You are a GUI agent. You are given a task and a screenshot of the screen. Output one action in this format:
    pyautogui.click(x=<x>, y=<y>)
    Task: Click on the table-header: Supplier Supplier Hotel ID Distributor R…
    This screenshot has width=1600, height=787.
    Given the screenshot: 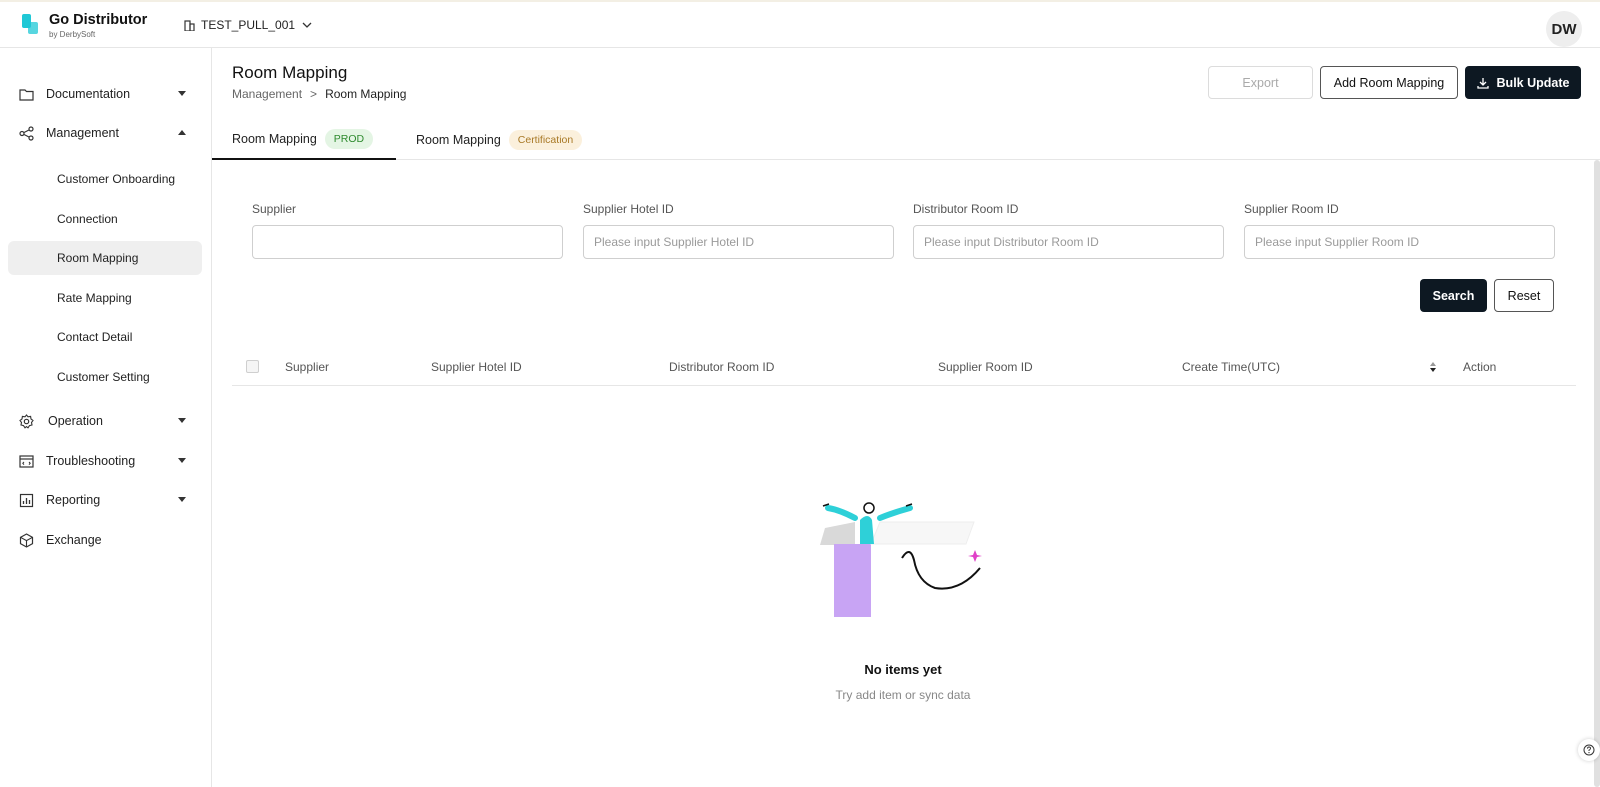 What is the action you would take?
    pyautogui.click(x=904, y=368)
    